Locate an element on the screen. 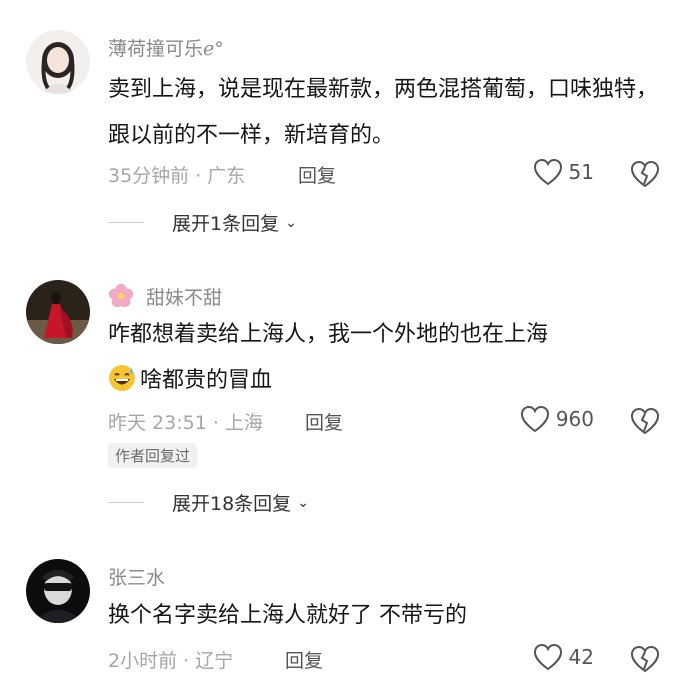 The width and height of the screenshot is (690, 687). laughing-sweat-emoji-icon is located at coordinates (122, 377).